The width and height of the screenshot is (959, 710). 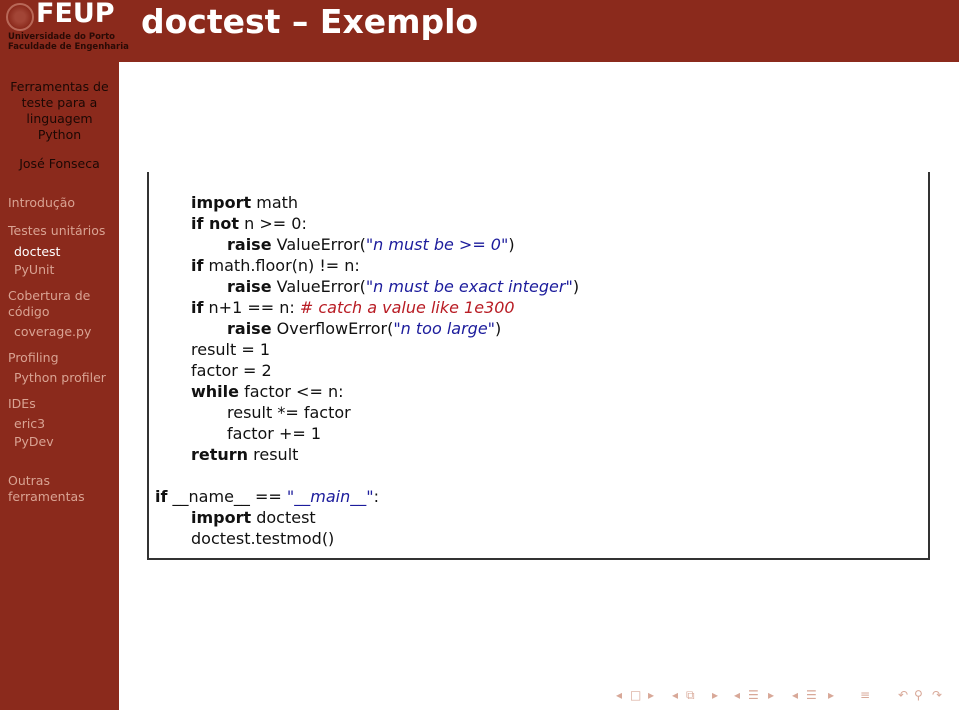 What do you see at coordinates (20, 17) in the screenshot?
I see `university-seal-icon` at bounding box center [20, 17].